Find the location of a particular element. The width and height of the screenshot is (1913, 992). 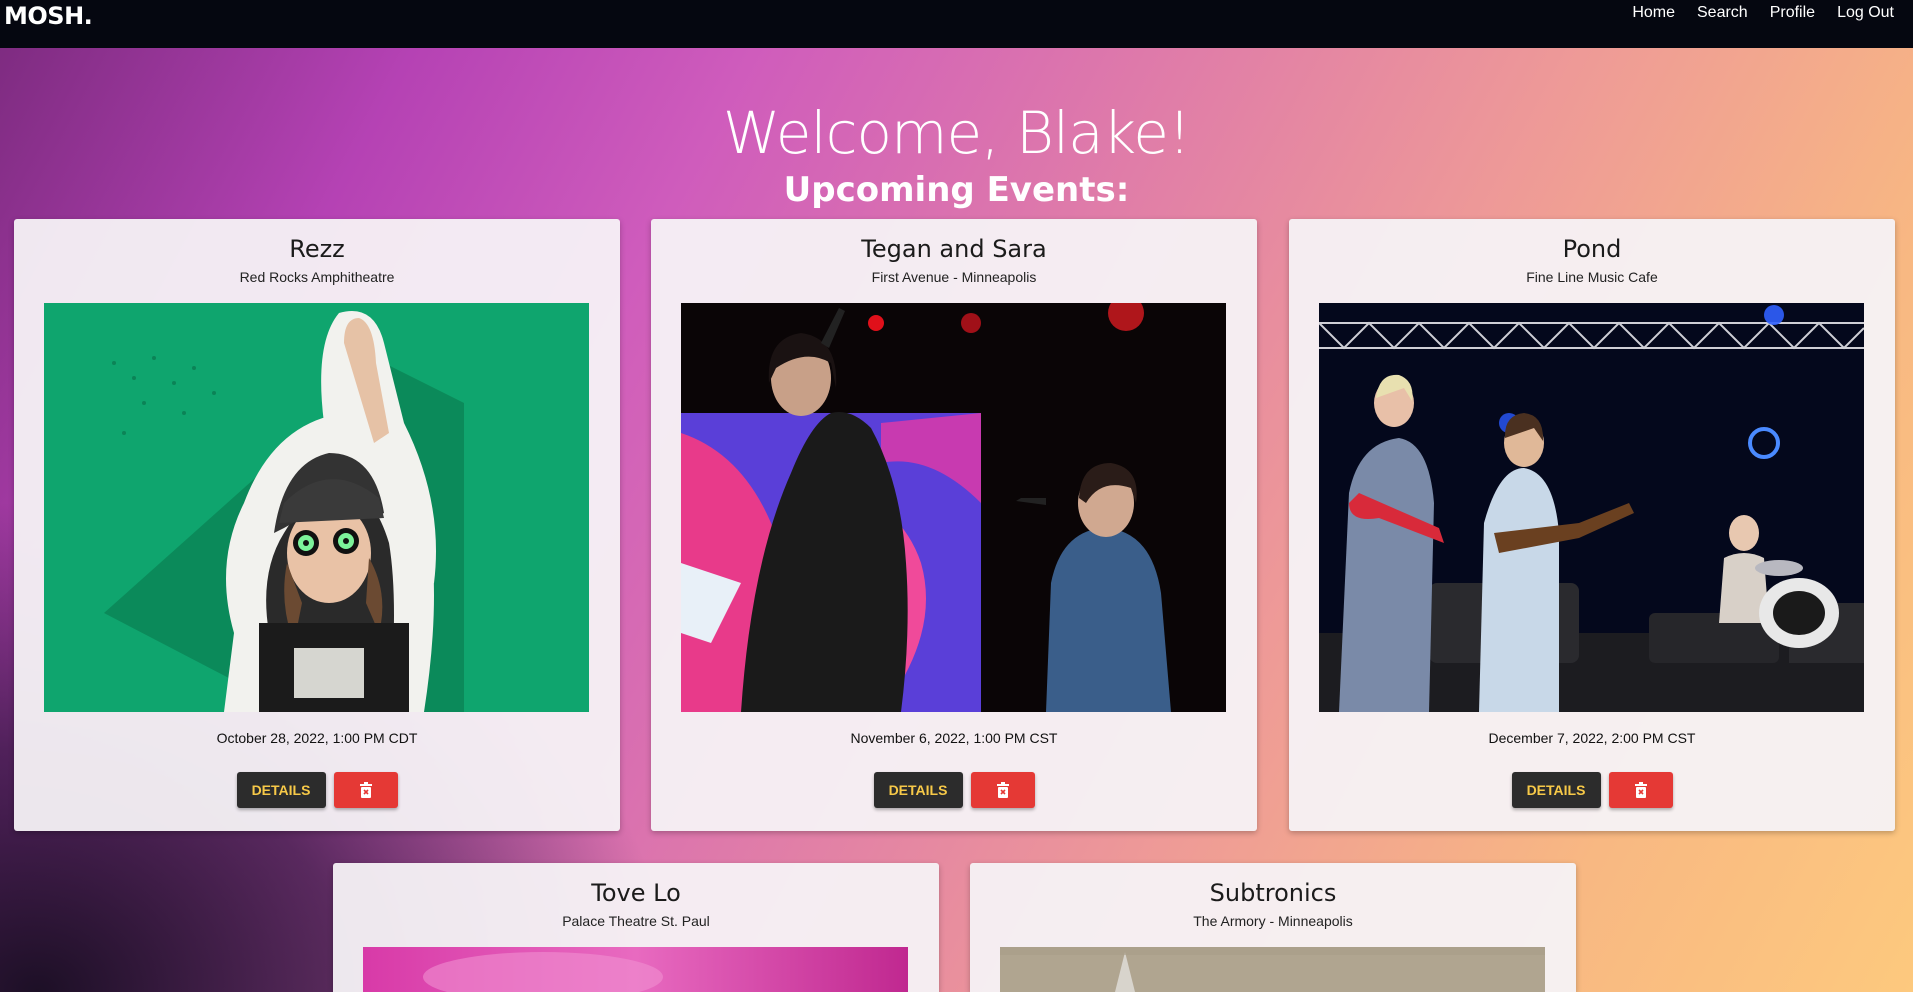

brand-logo: MOSH. is located at coordinates (46, 15).